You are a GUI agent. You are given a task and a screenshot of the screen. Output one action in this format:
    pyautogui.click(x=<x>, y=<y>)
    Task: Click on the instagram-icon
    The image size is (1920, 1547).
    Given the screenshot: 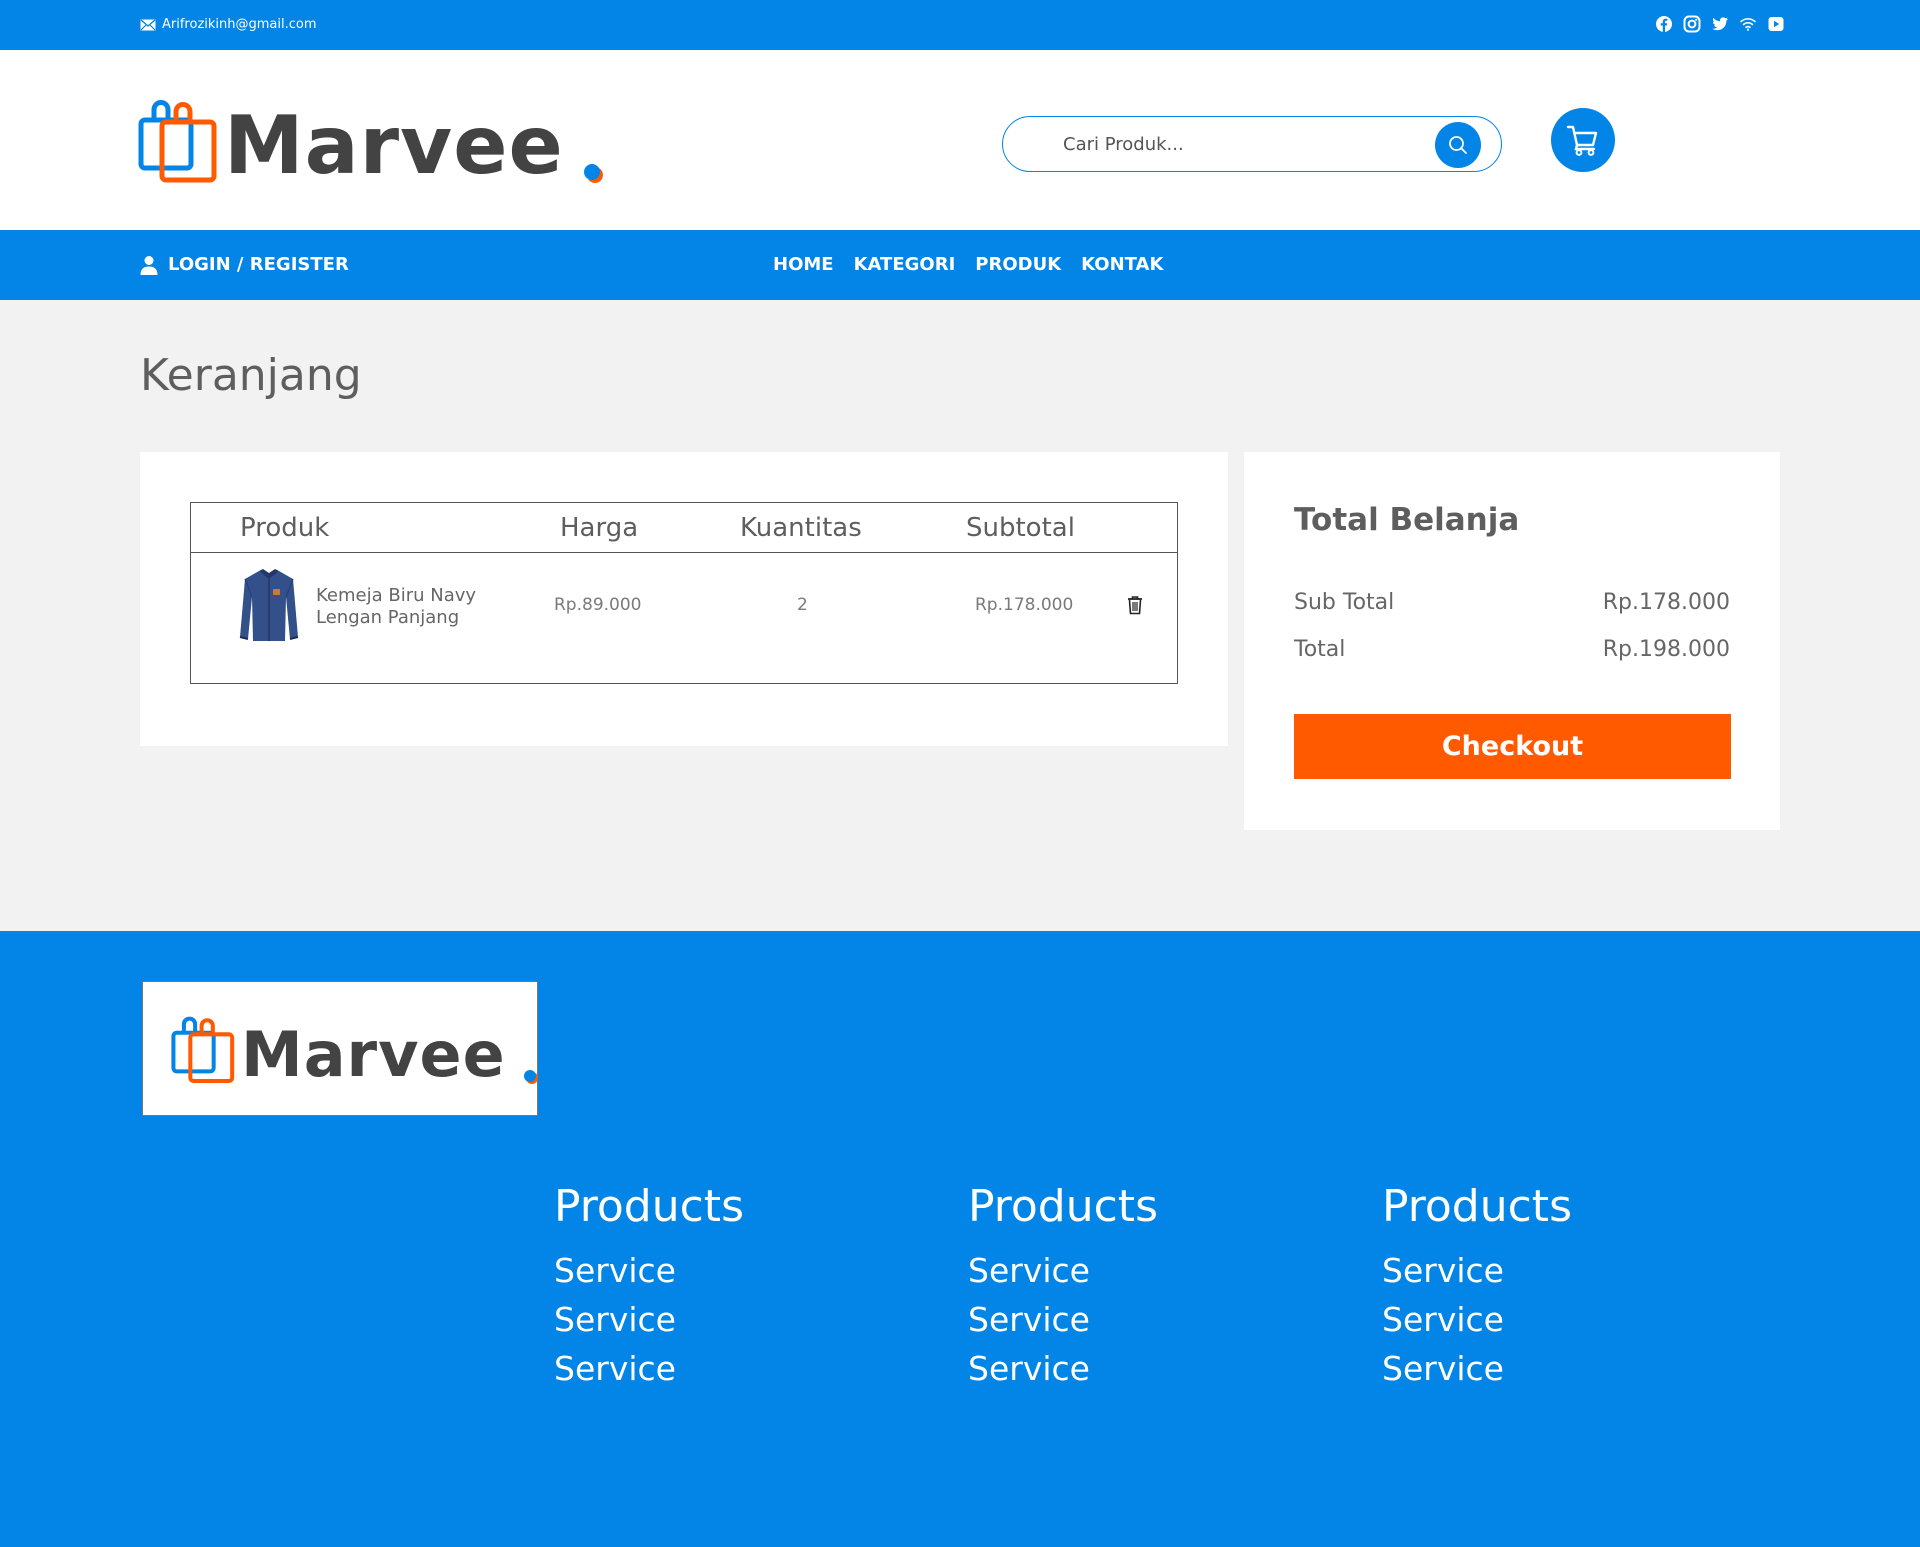 What is the action you would take?
    pyautogui.click(x=1692, y=24)
    